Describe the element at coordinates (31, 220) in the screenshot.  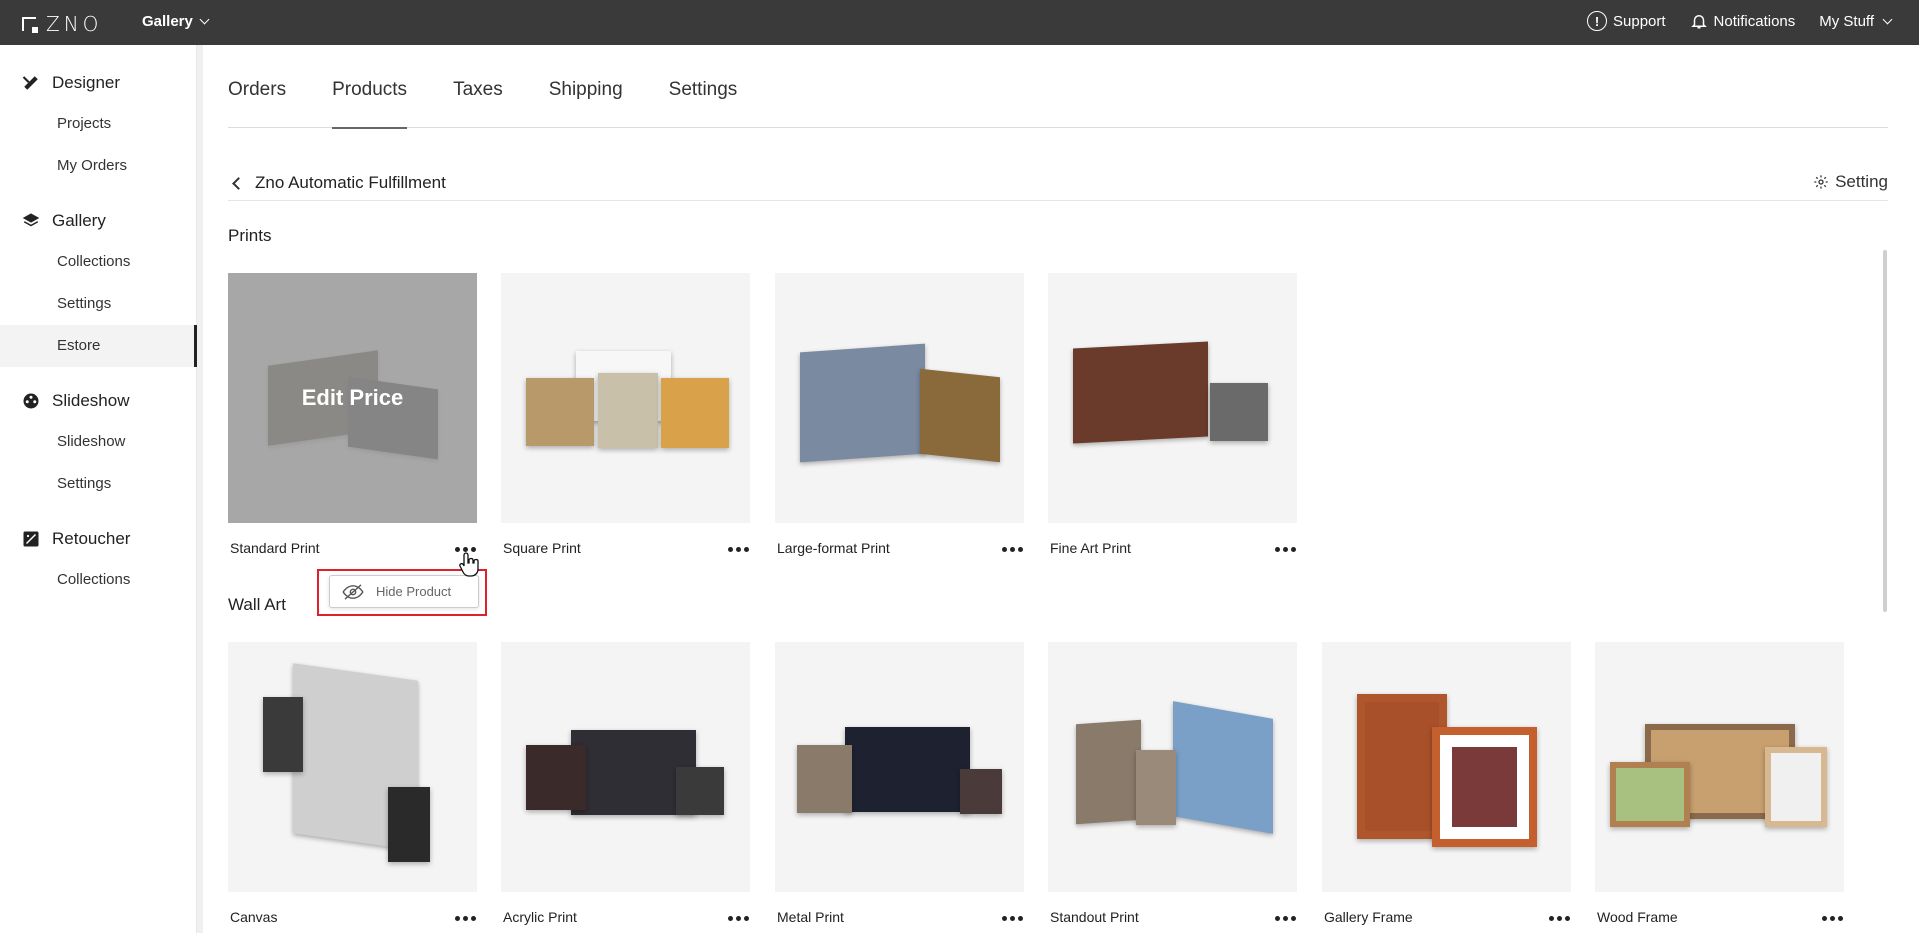
I see `layers-icon` at that location.